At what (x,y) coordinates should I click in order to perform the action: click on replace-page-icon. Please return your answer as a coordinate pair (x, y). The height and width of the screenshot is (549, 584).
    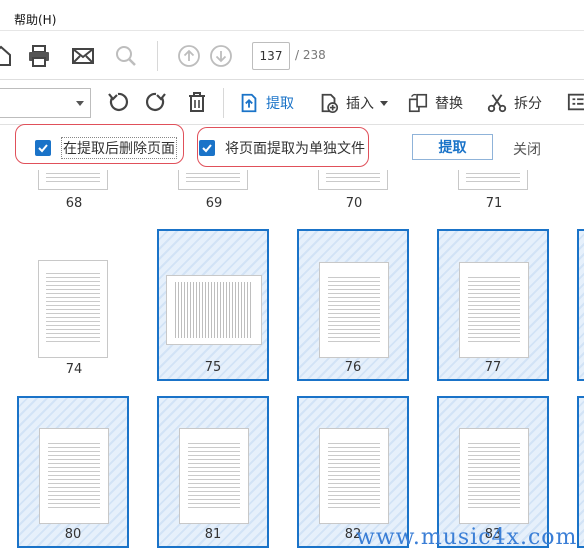
    Looking at the image, I should click on (418, 103).